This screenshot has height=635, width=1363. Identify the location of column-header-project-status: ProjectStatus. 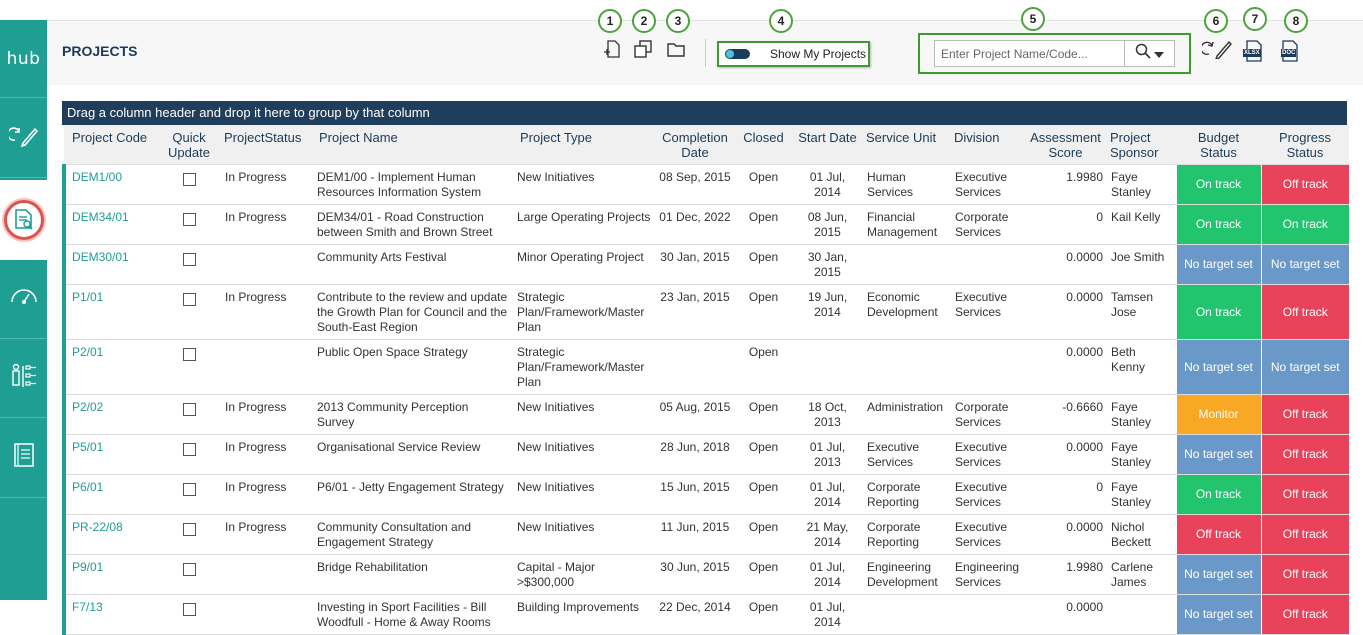
(267, 145).